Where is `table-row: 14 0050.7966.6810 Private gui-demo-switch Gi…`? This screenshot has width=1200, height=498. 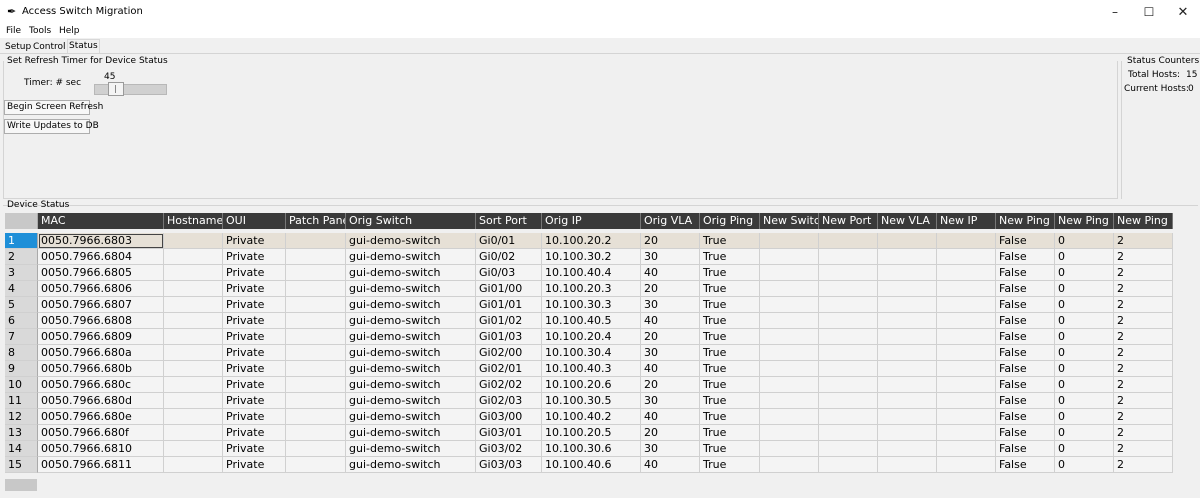 table-row: 14 0050.7966.6810 Private gui-demo-switch Gi… is located at coordinates (589, 449).